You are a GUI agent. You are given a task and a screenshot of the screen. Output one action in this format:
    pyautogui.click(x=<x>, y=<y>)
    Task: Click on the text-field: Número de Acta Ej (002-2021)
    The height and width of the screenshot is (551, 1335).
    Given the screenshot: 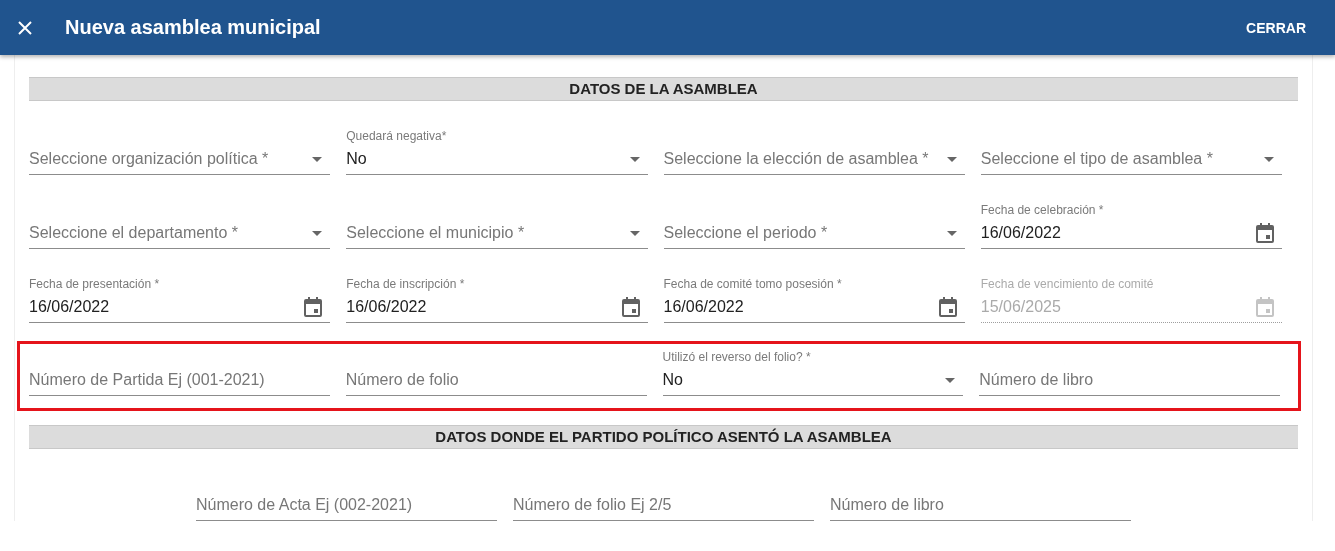 What is the action you would take?
    pyautogui.click(x=346, y=505)
    